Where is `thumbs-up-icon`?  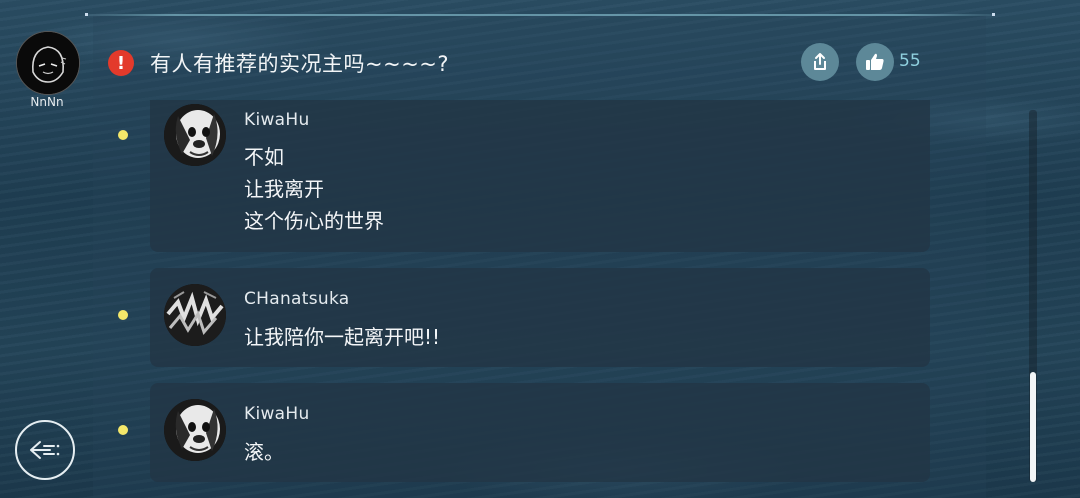 thumbs-up-icon is located at coordinates (875, 61).